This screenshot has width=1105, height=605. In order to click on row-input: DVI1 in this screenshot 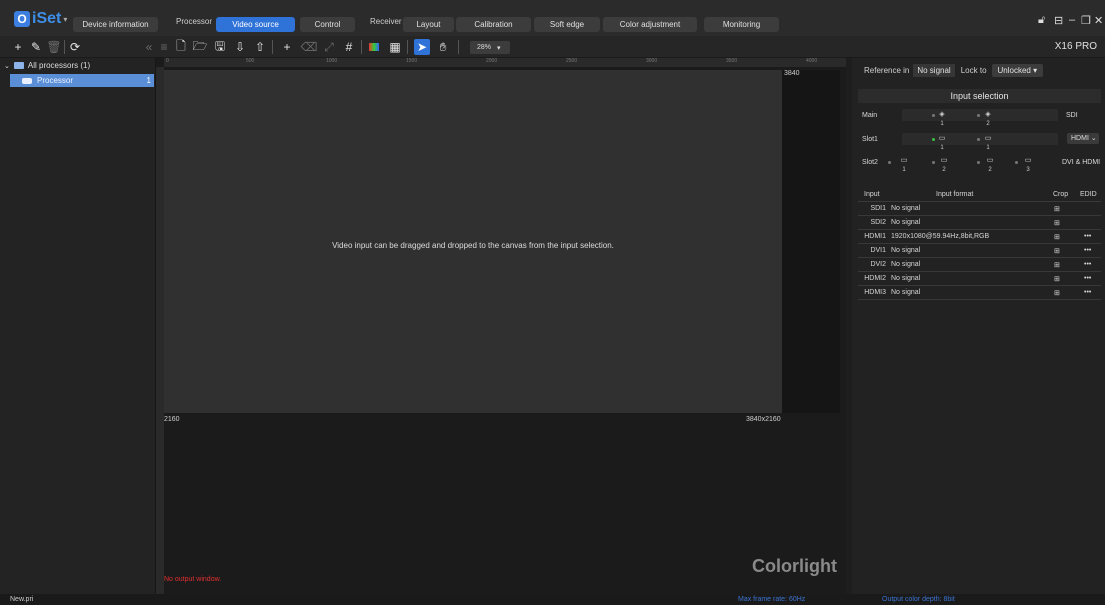, I will do `click(878, 250)`.